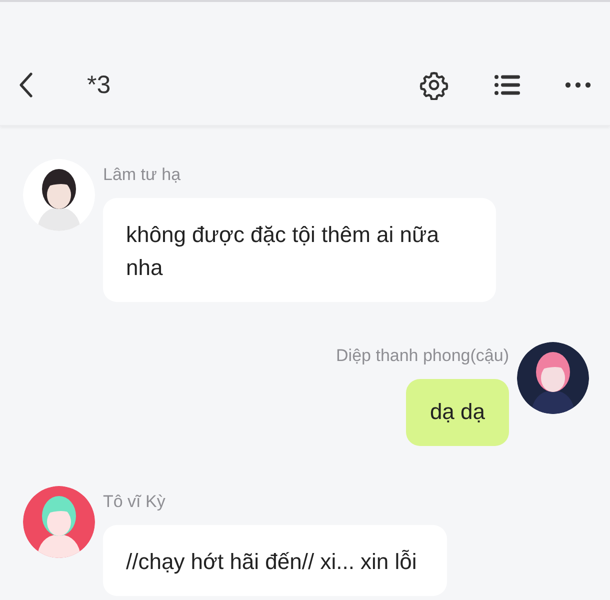 The height and width of the screenshot is (600, 610). I want to click on settings-icon, so click(434, 85).